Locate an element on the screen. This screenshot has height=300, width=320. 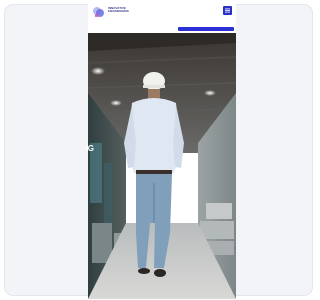
hamburger-menu-icon is located at coordinates (227, 10).